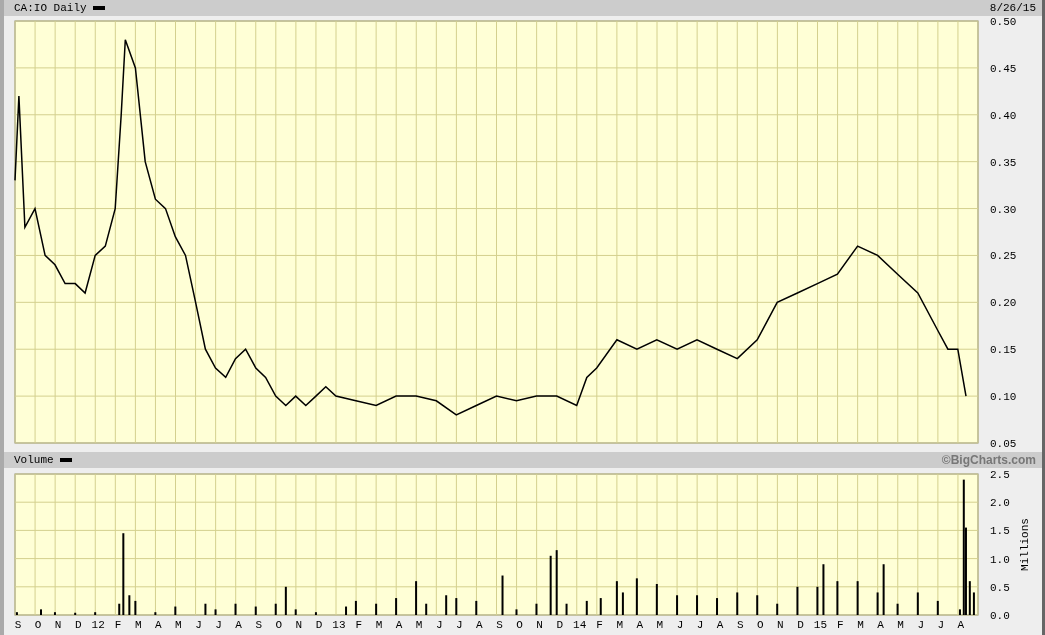 This screenshot has height=635, width=1045. Describe the element at coordinates (1003, 443) in the screenshot. I see `axis-tick-label: 0.05` at that location.